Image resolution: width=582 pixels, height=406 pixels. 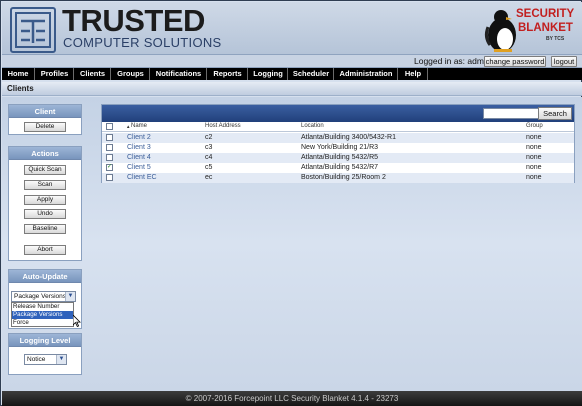 What do you see at coordinates (555, 113) in the screenshot?
I see `search-button: Search` at bounding box center [555, 113].